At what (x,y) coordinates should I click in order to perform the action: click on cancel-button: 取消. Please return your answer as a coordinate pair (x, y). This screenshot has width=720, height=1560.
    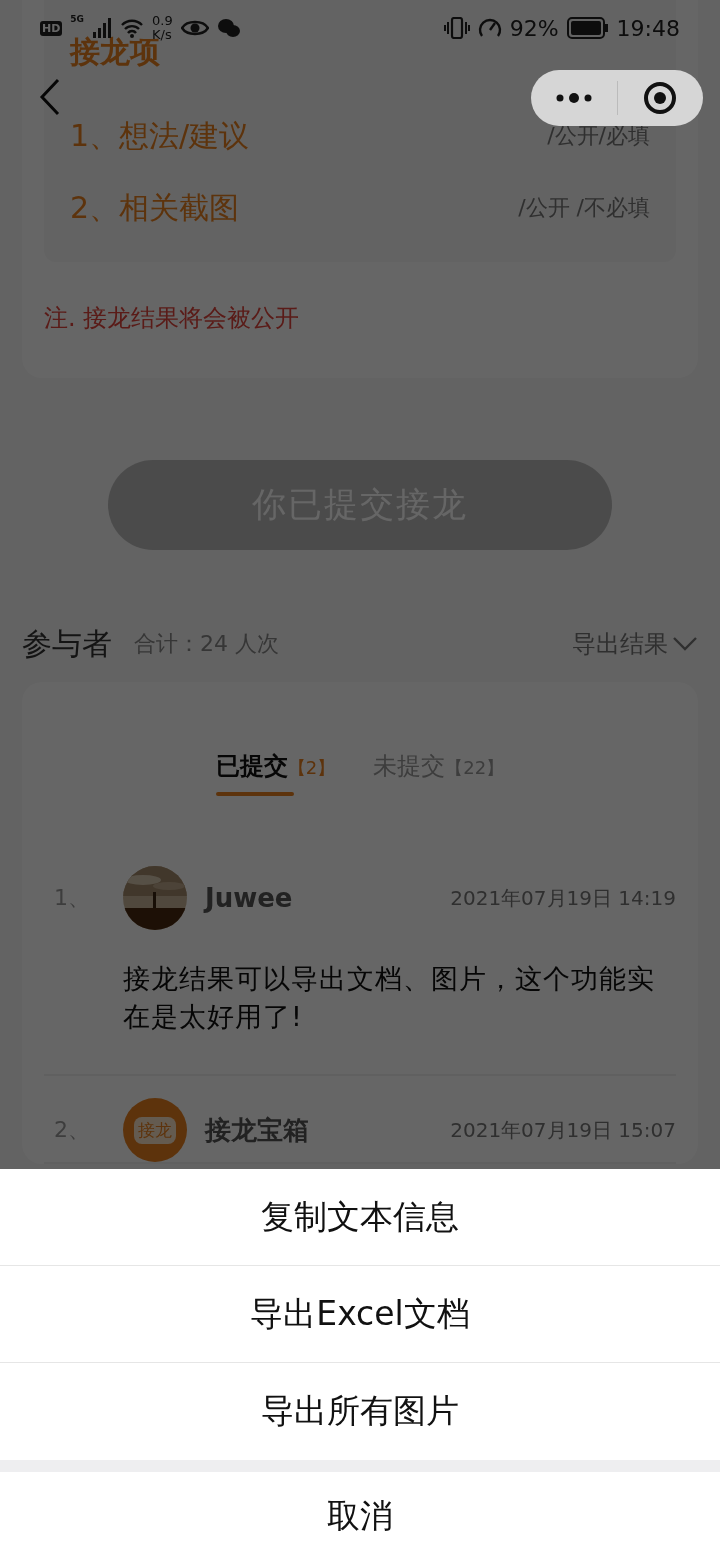
    Looking at the image, I should click on (360, 1516).